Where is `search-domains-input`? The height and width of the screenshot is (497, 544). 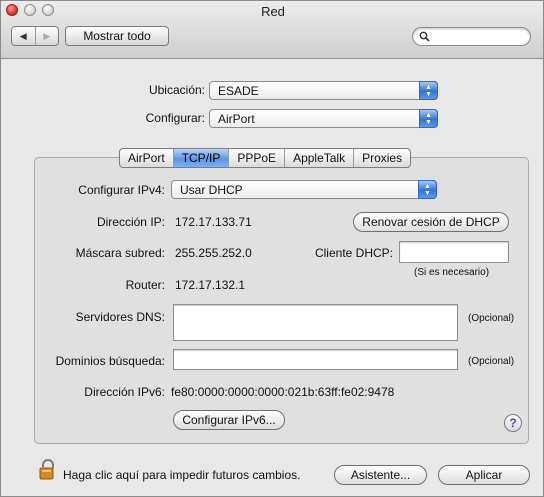
search-domains-input is located at coordinates (315, 359).